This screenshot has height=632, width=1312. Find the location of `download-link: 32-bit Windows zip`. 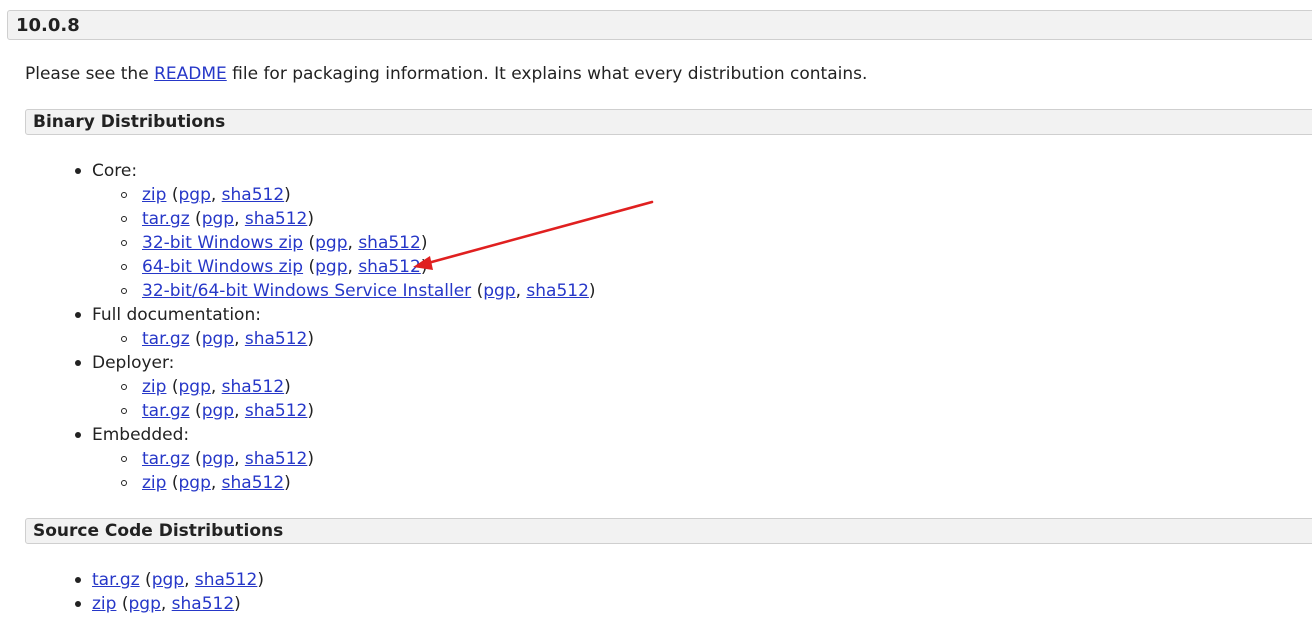

download-link: 32-bit Windows zip is located at coordinates (222, 243).